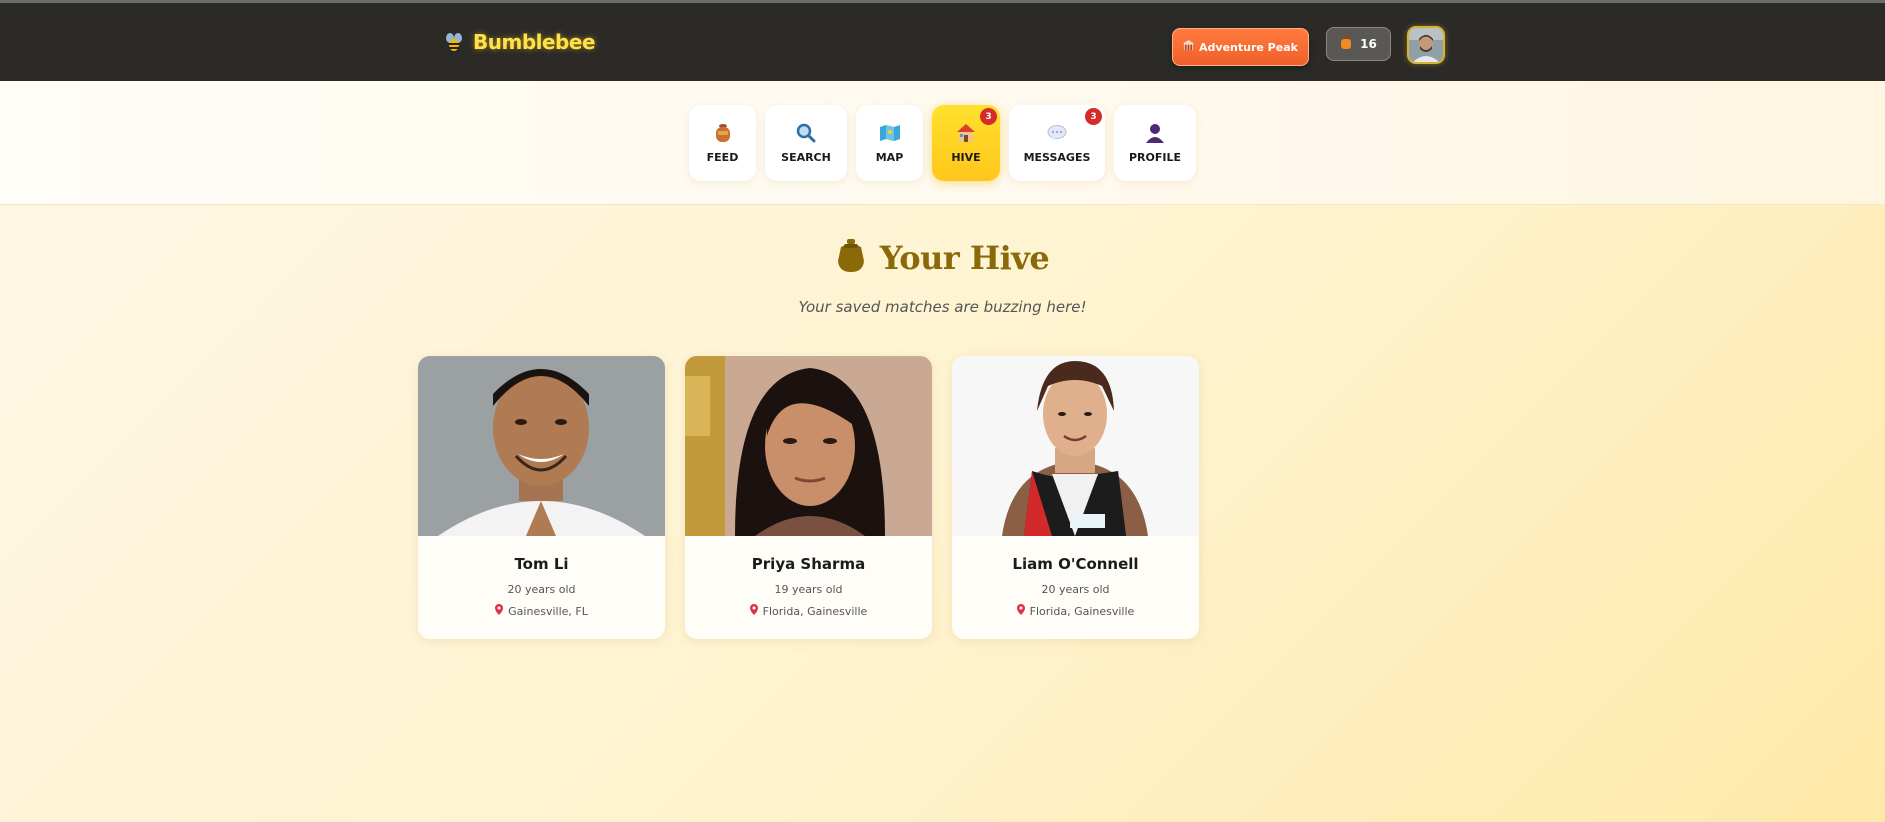 The width and height of the screenshot is (1885, 822). What do you see at coordinates (534, 42) in the screenshot?
I see `brand-name: Bumblebee` at bounding box center [534, 42].